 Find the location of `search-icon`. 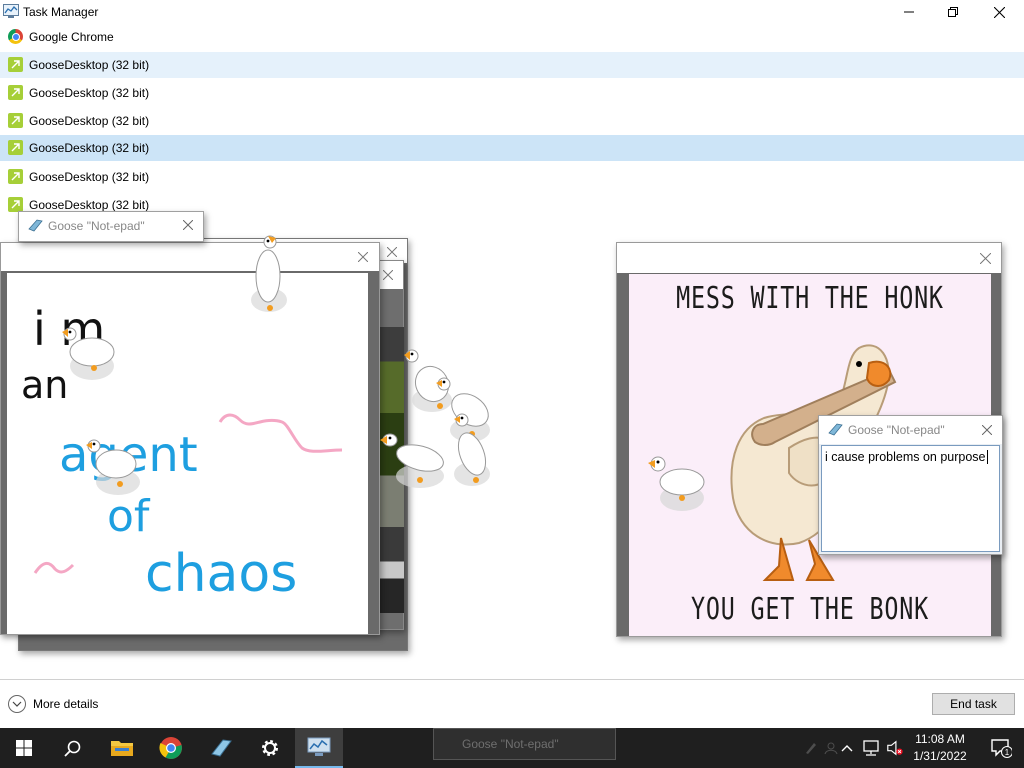

search-icon is located at coordinates (71, 748).